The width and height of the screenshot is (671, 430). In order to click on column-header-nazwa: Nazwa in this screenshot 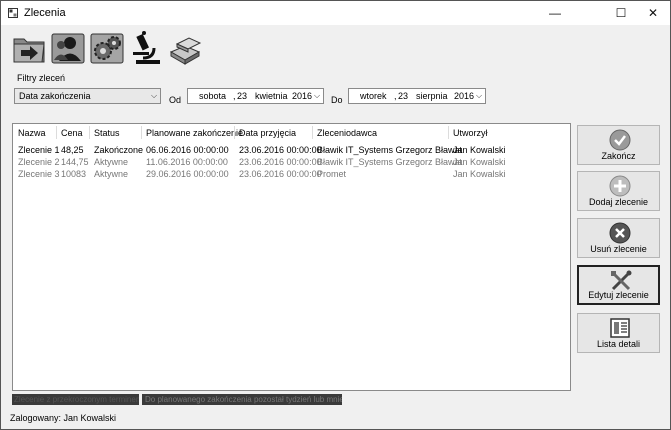, I will do `click(32, 133)`.